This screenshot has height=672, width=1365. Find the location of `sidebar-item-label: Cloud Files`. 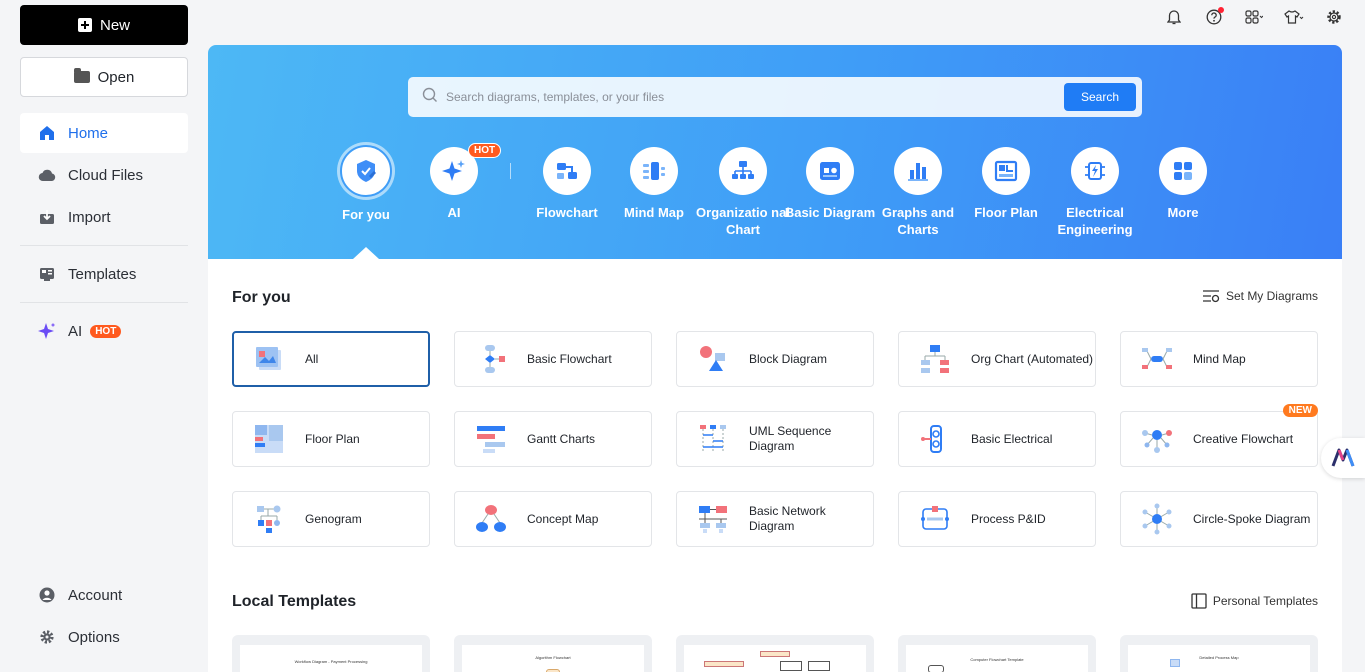

sidebar-item-label: Cloud Files is located at coordinates (106, 175).